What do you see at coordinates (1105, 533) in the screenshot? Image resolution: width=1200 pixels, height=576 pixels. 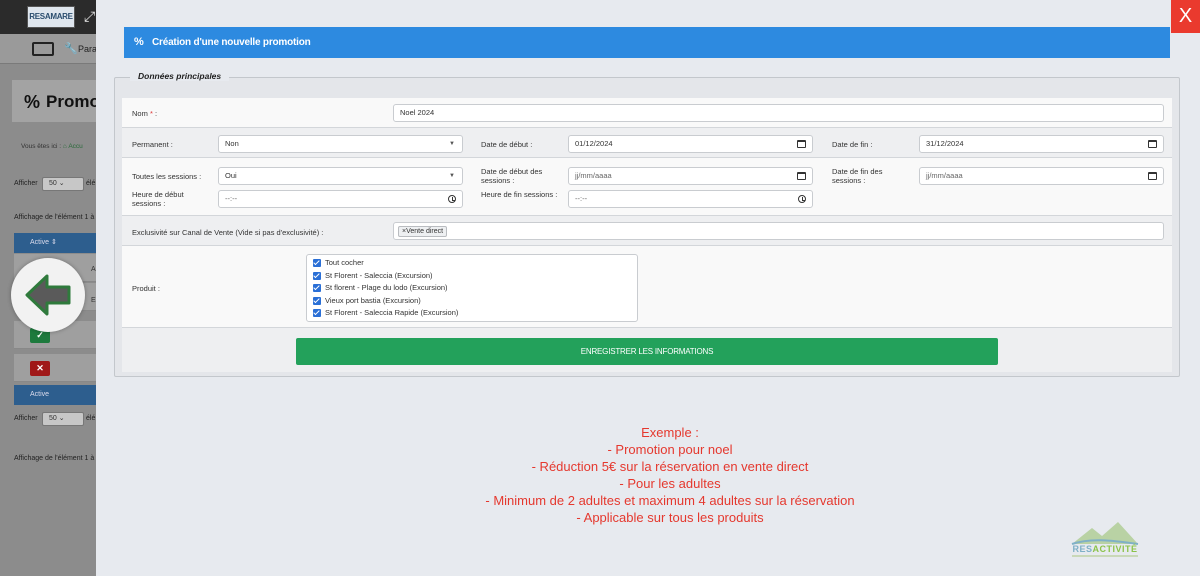 I see `mountain-logo-icon` at bounding box center [1105, 533].